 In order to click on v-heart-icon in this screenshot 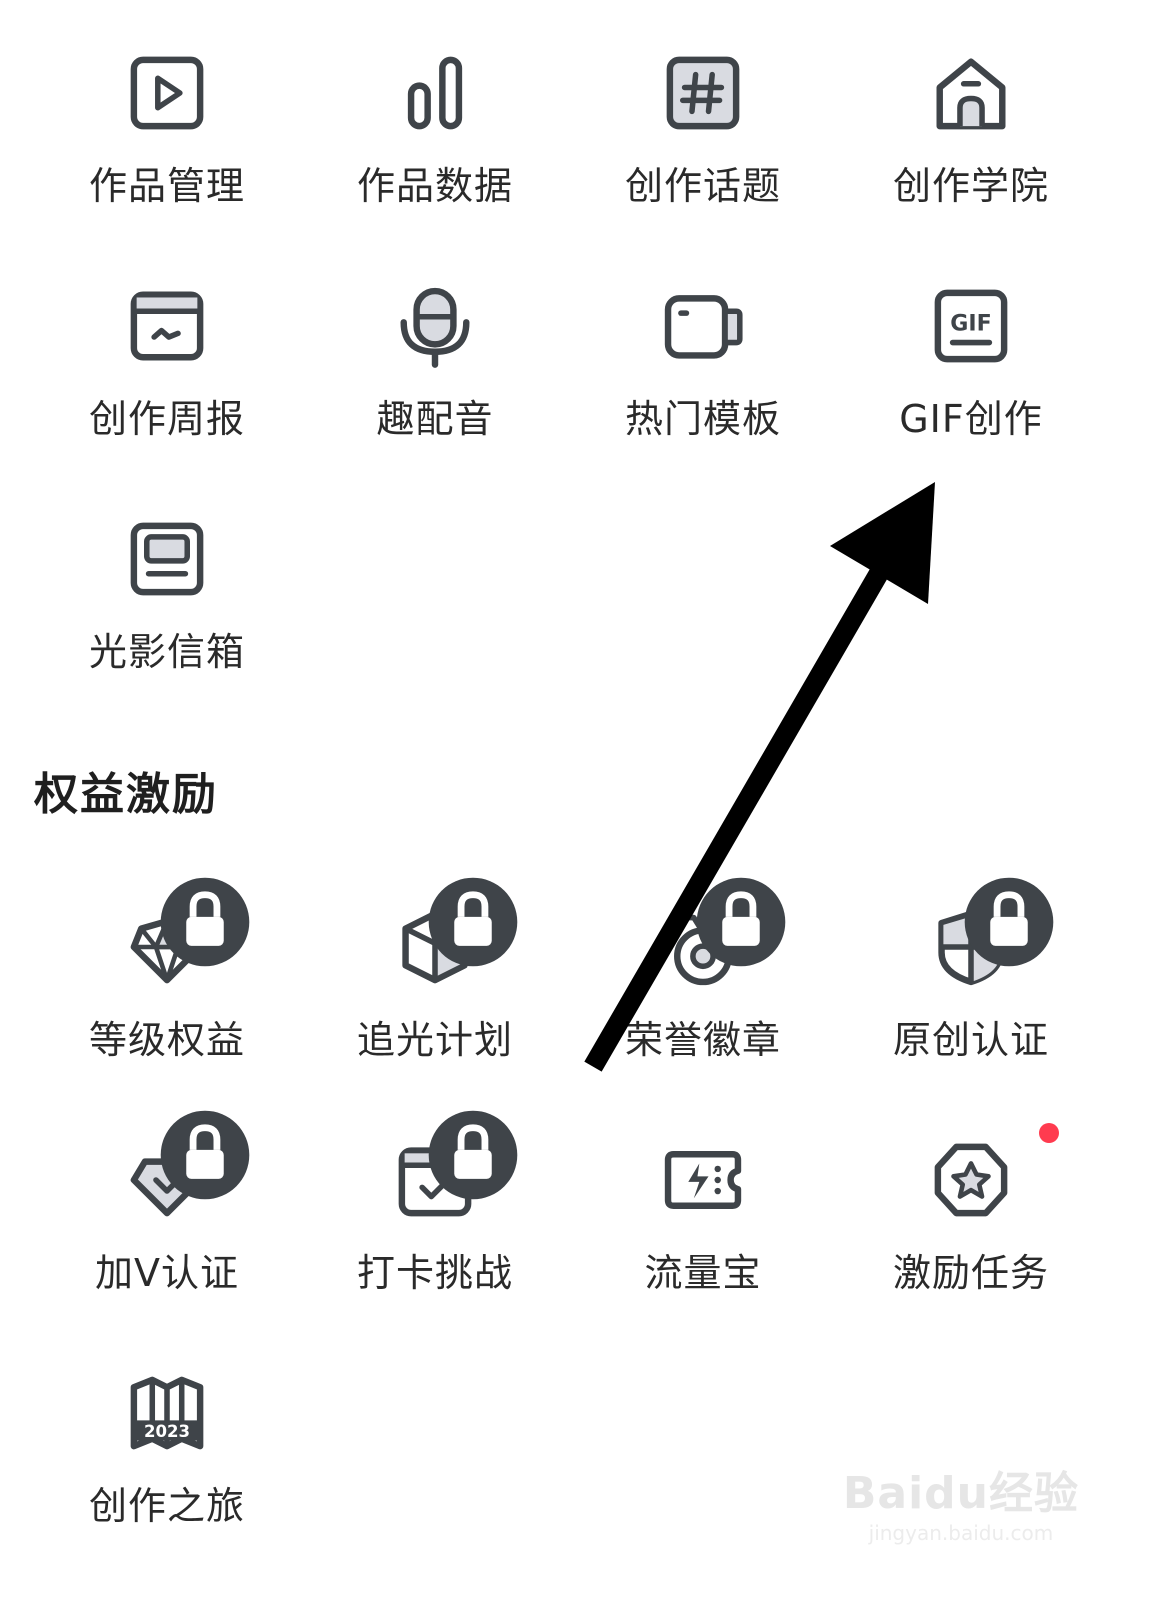, I will do `click(183, 1169)`.